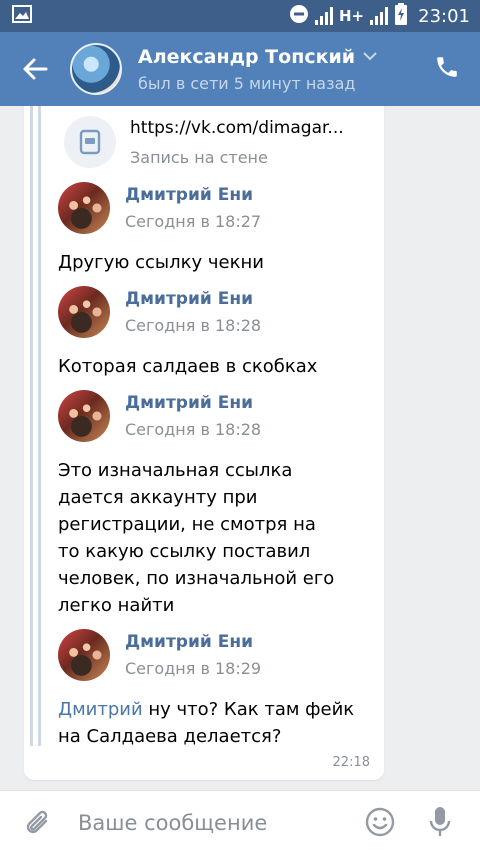 The width and height of the screenshot is (480, 854). What do you see at coordinates (170, 736) in the screenshot?
I see `message-line: на Салдаева делается?` at bounding box center [170, 736].